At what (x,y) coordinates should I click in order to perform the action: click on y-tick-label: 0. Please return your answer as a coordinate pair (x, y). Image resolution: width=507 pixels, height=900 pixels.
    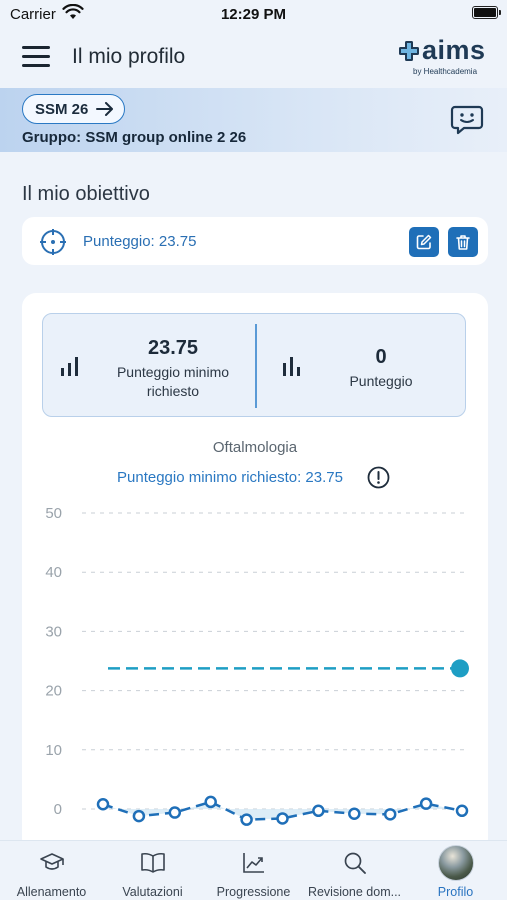
    Looking at the image, I should click on (58, 809).